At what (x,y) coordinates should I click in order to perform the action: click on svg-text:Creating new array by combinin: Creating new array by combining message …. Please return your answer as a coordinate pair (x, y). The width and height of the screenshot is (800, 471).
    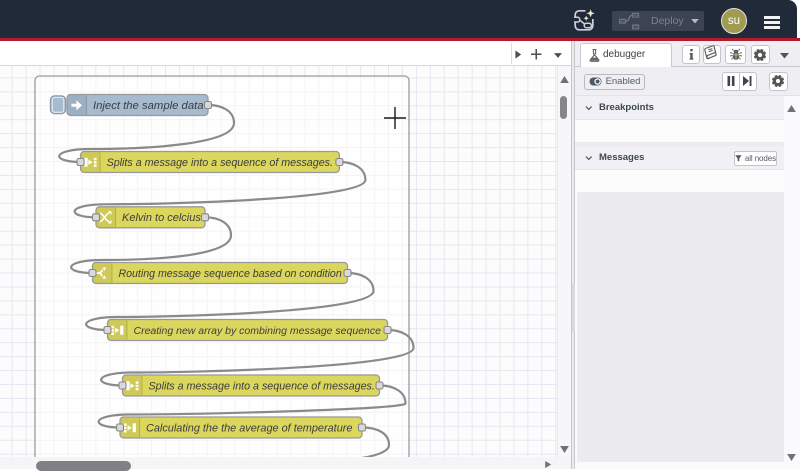
    Looking at the image, I should click on (258, 331).